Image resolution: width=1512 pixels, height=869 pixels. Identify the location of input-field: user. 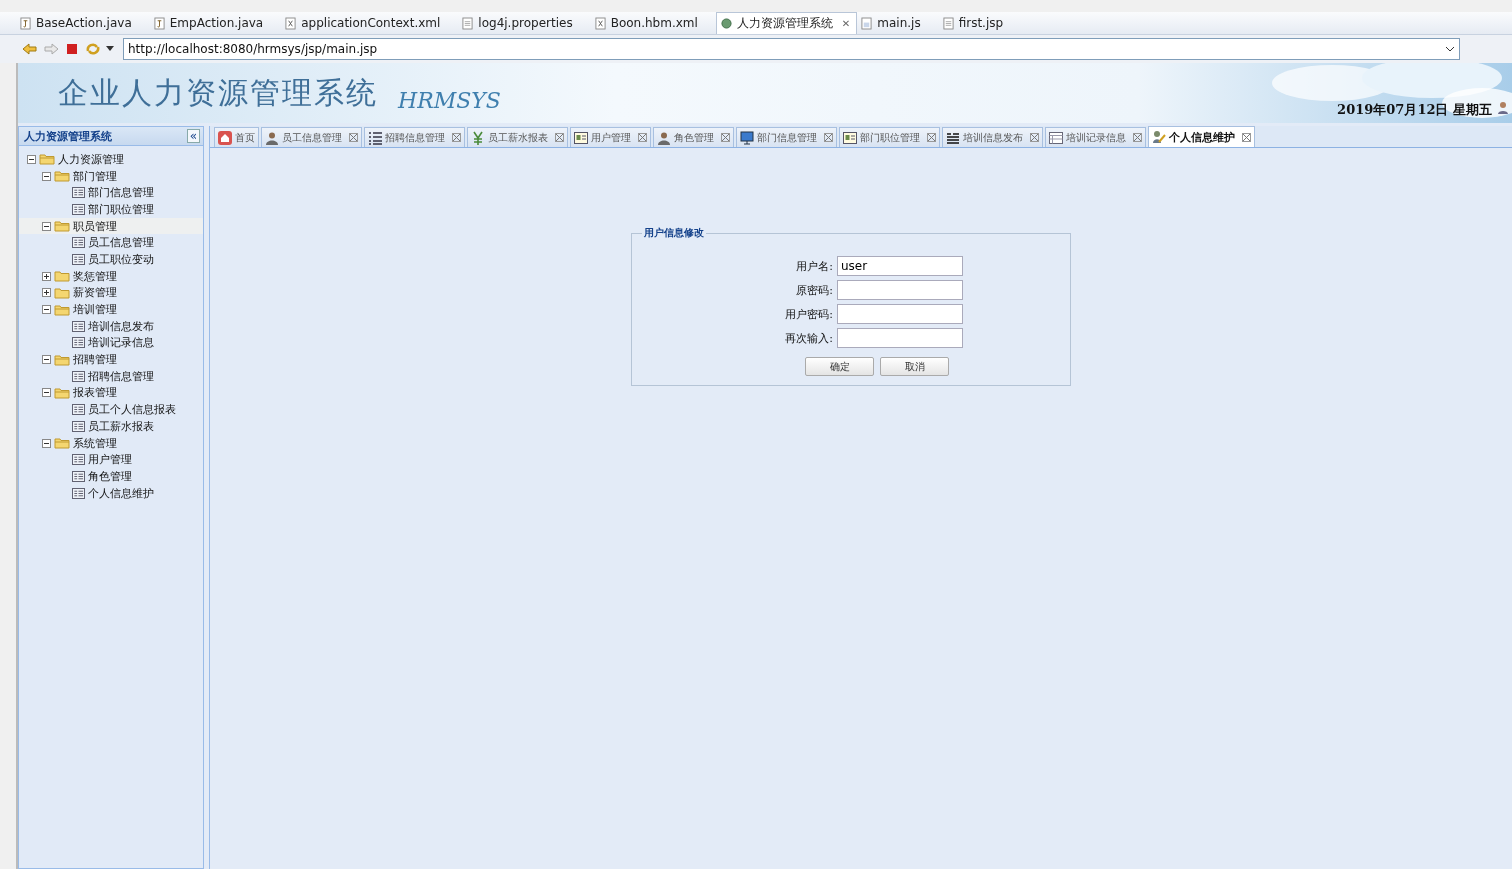
(900, 266).